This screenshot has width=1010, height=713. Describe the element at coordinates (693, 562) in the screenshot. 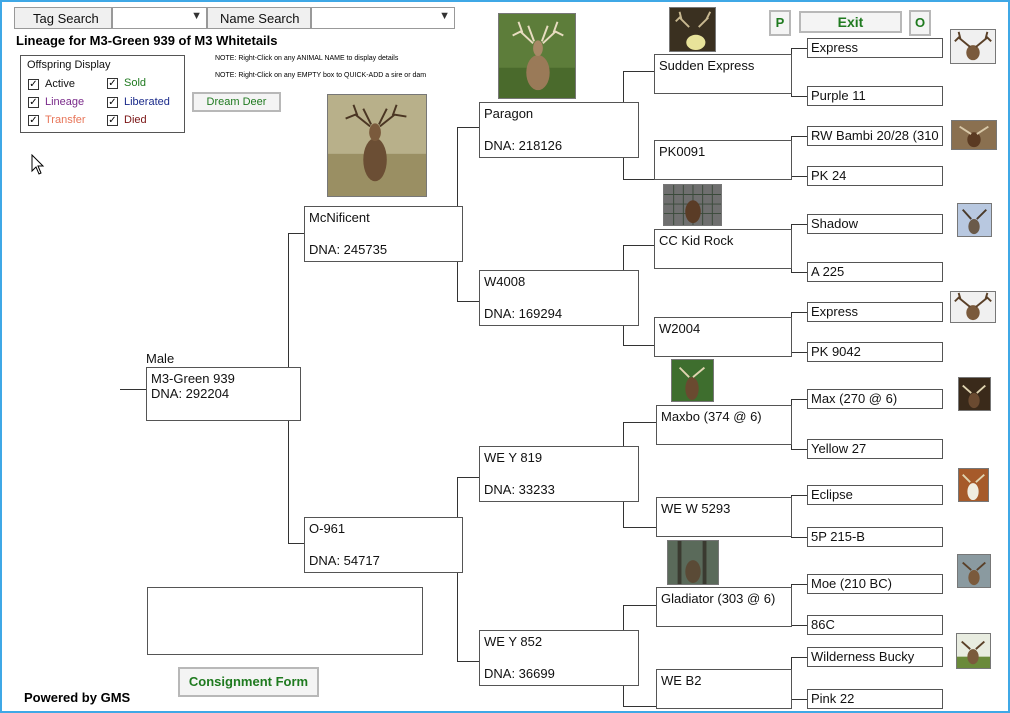

I see `deer-photo-gladiator` at that location.